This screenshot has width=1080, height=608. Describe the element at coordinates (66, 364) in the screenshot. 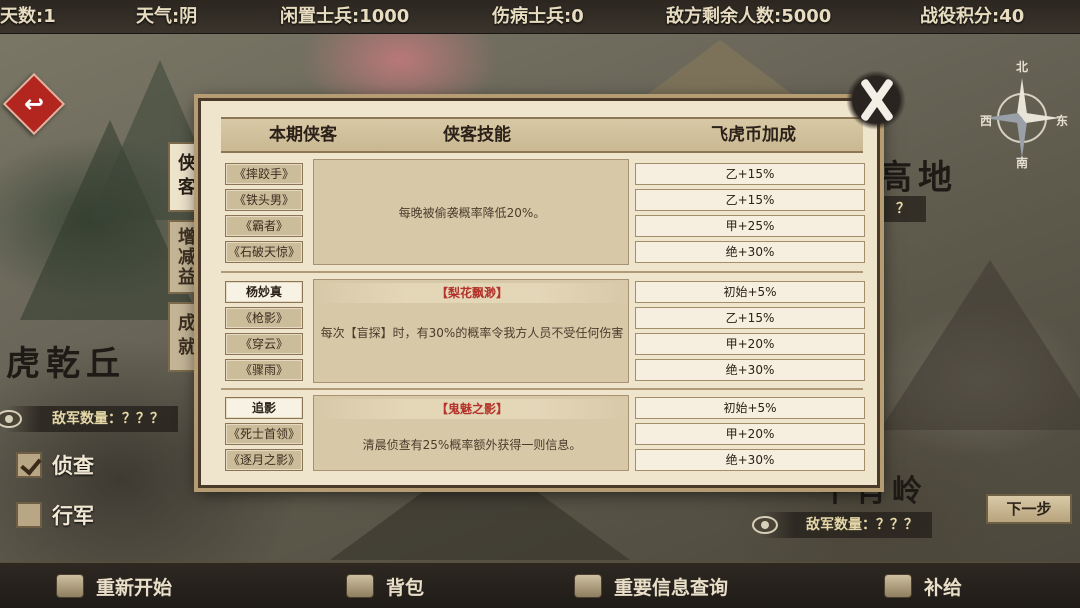

I see `region-name-left: 虎乾丘` at that location.